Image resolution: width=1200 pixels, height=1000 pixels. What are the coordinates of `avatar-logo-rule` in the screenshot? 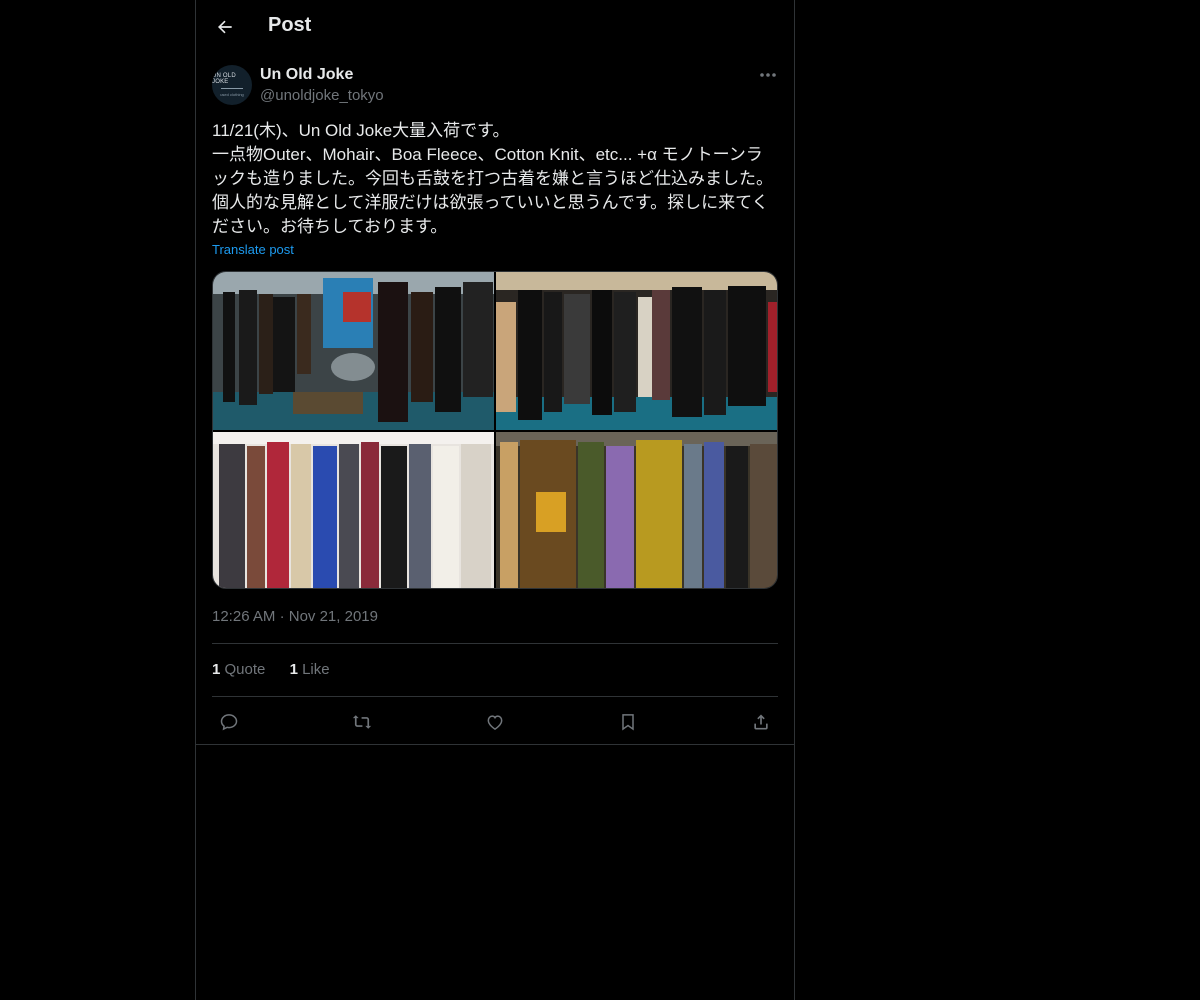 It's located at (232, 88).